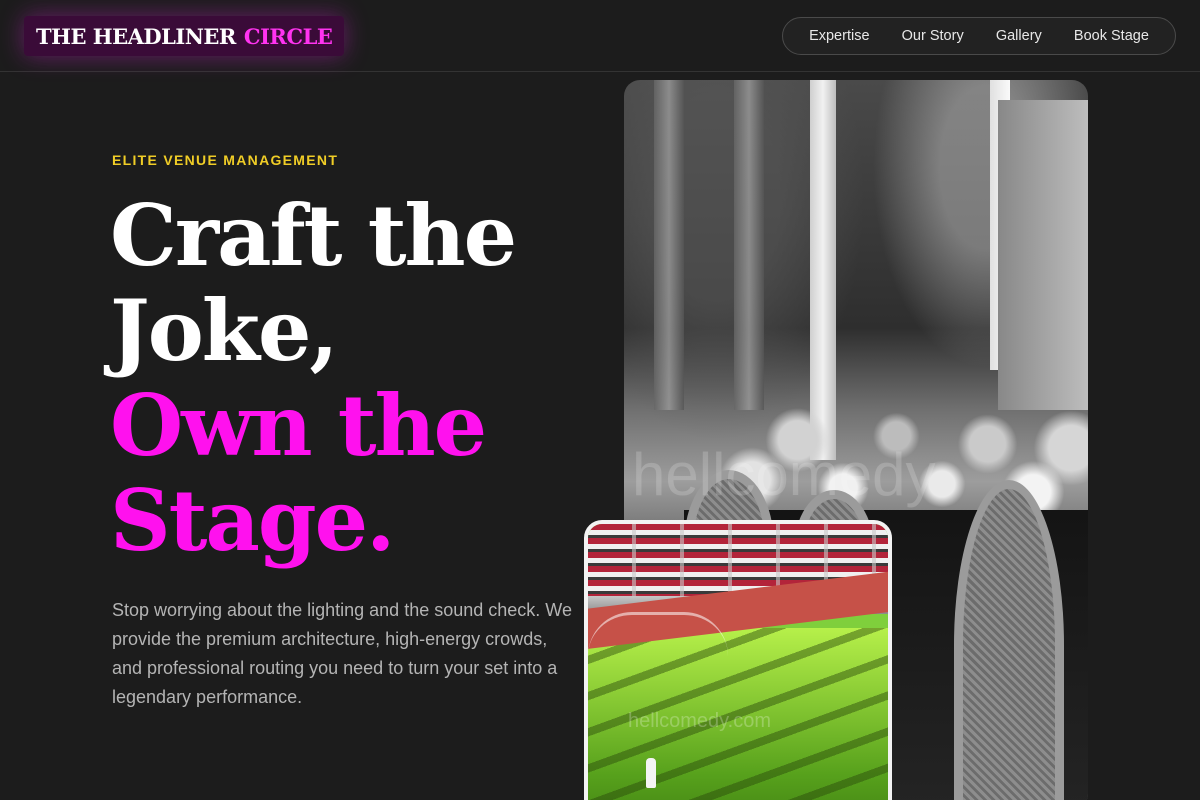  Describe the element at coordinates (298, 425) in the screenshot. I see `headline-line-3: Own the` at that location.